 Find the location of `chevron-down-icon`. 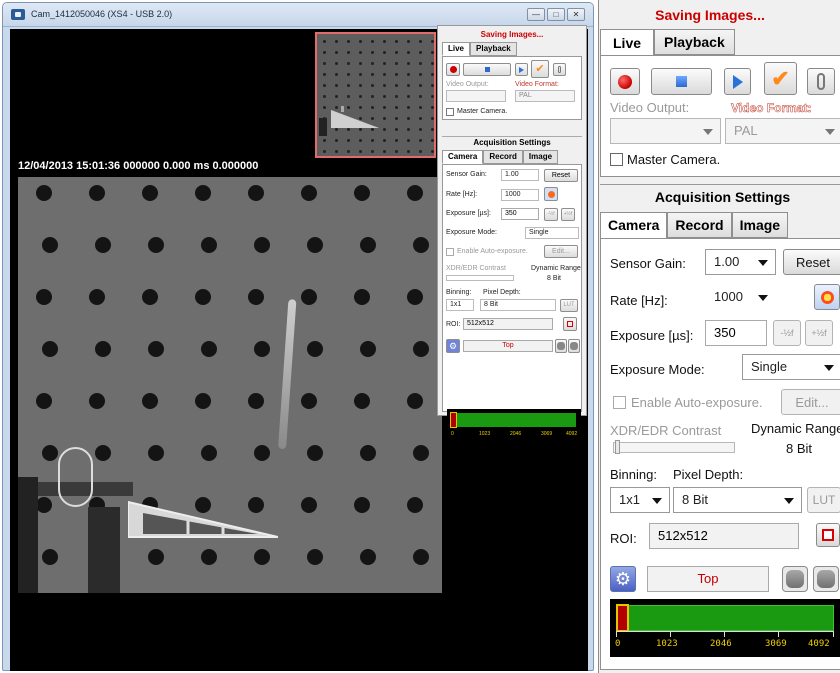

chevron-down-icon is located at coordinates (763, 263).